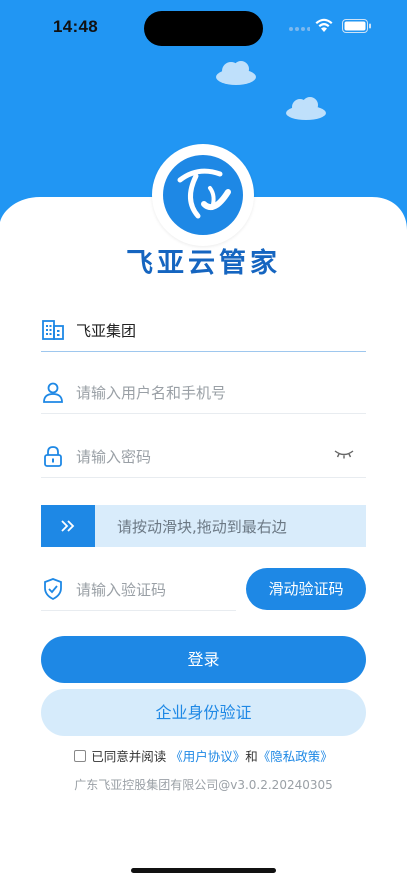 This screenshot has height=883, width=407. I want to click on lock-icon, so click(53, 456).